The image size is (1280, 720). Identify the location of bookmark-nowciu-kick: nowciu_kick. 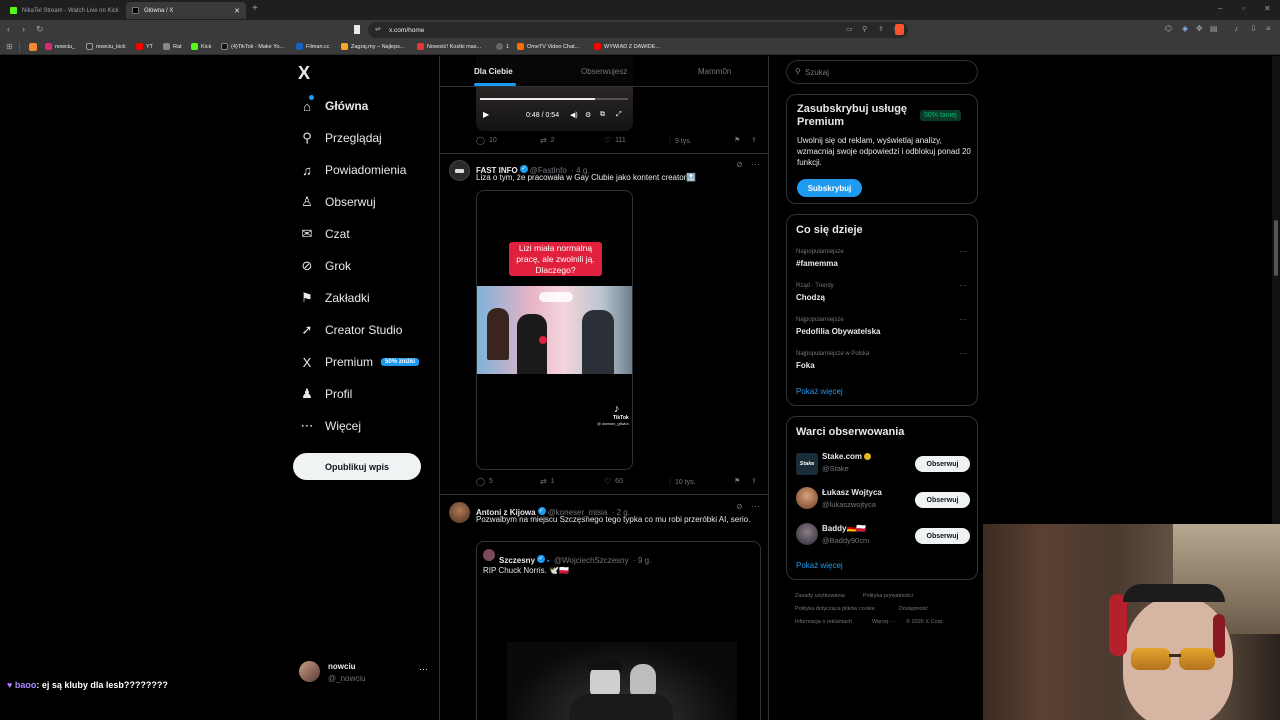
(106, 46).